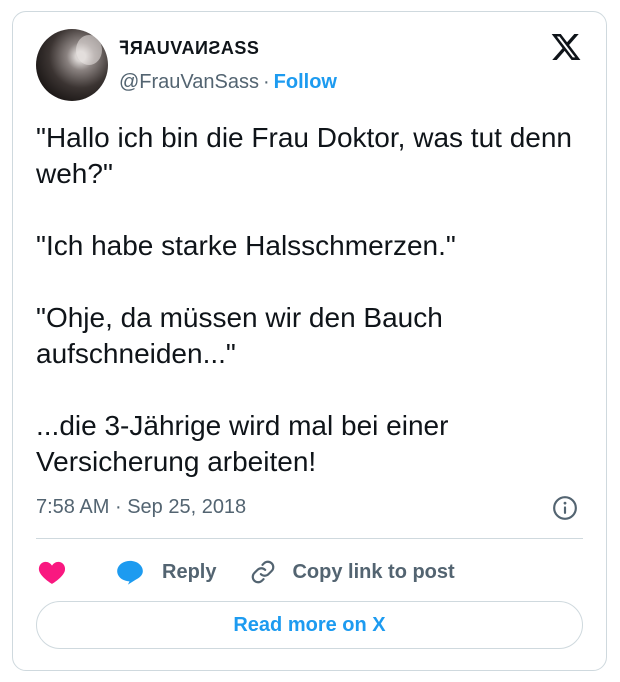 This screenshot has width=620, height=682. Describe the element at coordinates (309, 538) in the screenshot. I see `divider` at that location.